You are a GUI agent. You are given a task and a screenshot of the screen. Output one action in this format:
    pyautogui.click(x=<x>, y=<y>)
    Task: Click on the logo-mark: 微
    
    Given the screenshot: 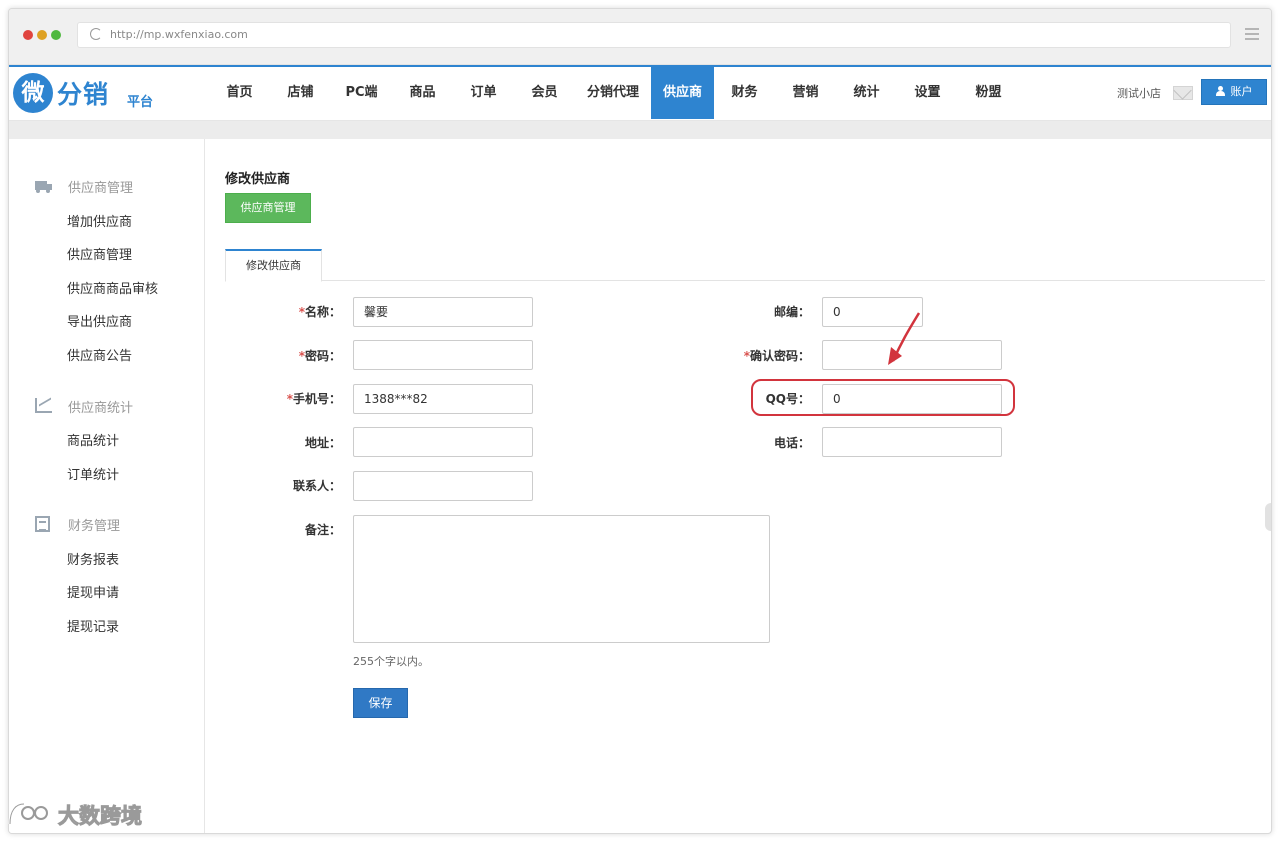 What is the action you would take?
    pyautogui.click(x=33, y=93)
    